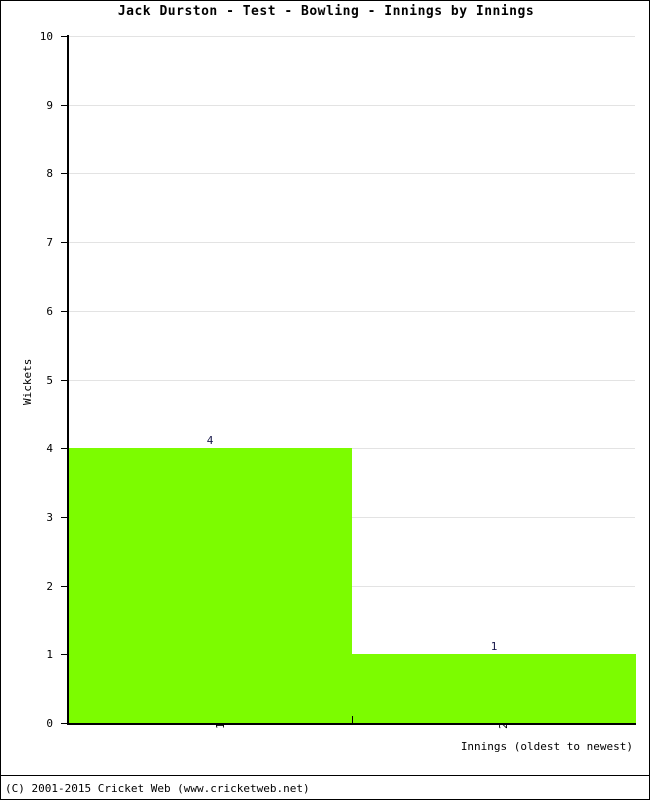 The image size is (650, 800). I want to click on bar, so click(494, 688).